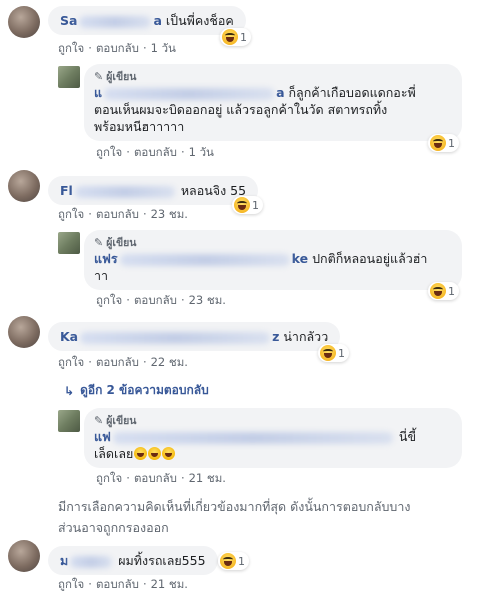 The width and height of the screenshot is (494, 594). I want to click on commenter-name: แฟ, so click(244, 436).